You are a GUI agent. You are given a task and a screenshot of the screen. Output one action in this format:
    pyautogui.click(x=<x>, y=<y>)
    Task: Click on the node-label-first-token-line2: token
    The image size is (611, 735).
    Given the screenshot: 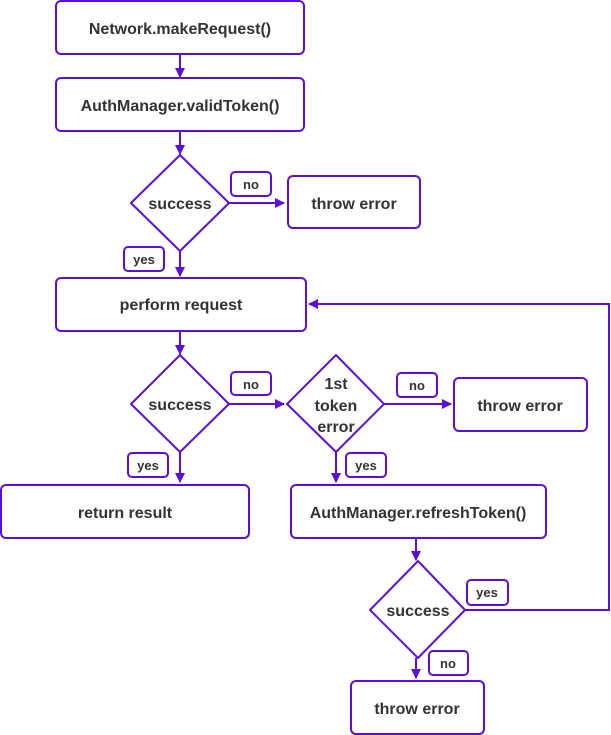 What is the action you would take?
    pyautogui.click(x=336, y=406)
    